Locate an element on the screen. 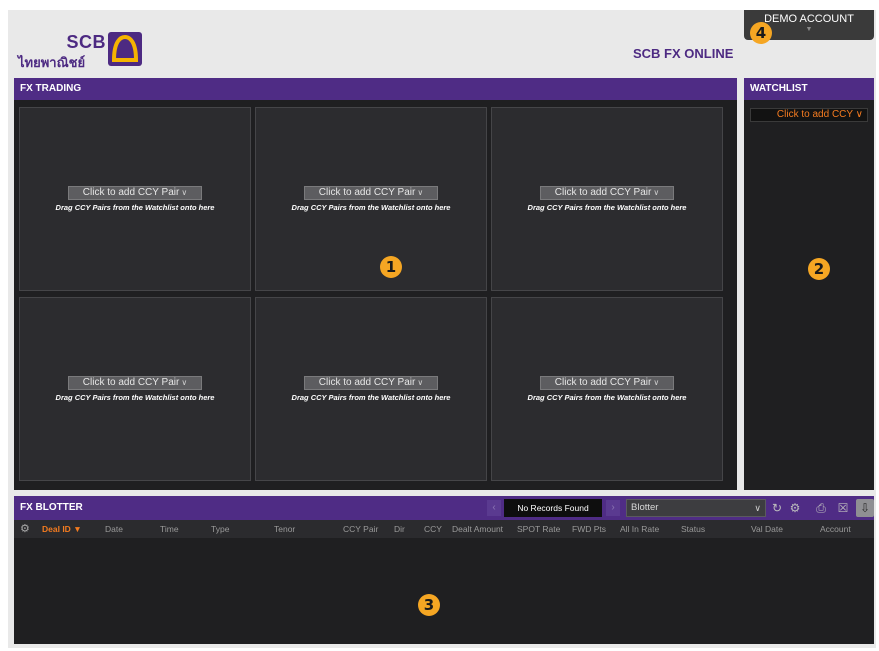 The width and height of the screenshot is (879, 651). column-spot-rate: SPOT Rate is located at coordinates (538, 529).